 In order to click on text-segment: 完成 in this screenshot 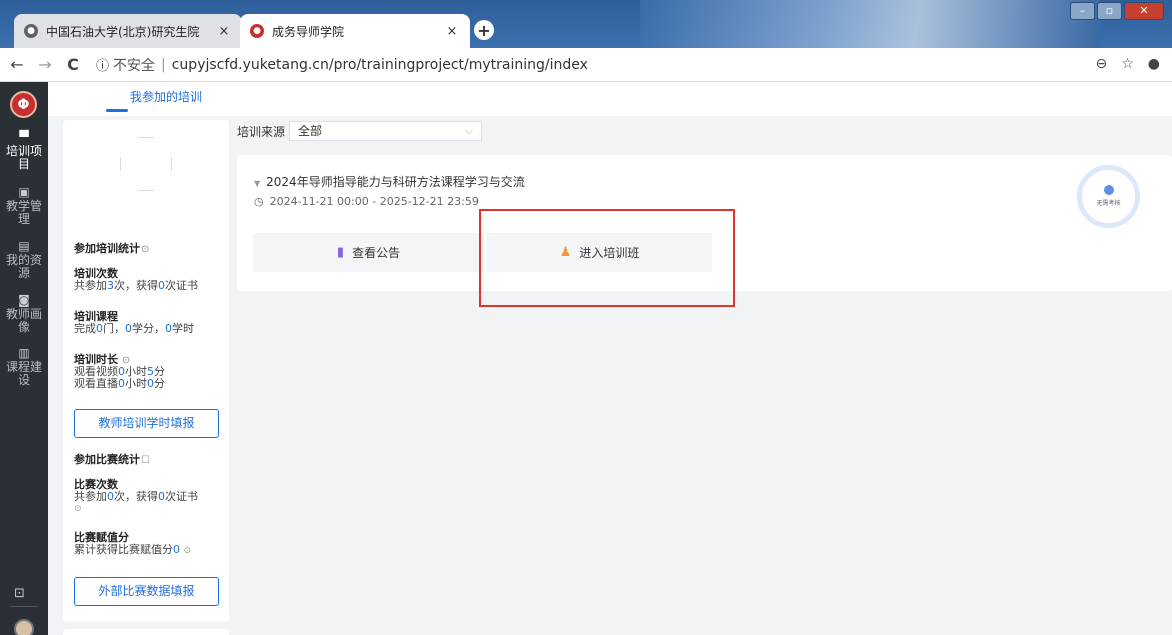, I will do `click(85, 328)`.